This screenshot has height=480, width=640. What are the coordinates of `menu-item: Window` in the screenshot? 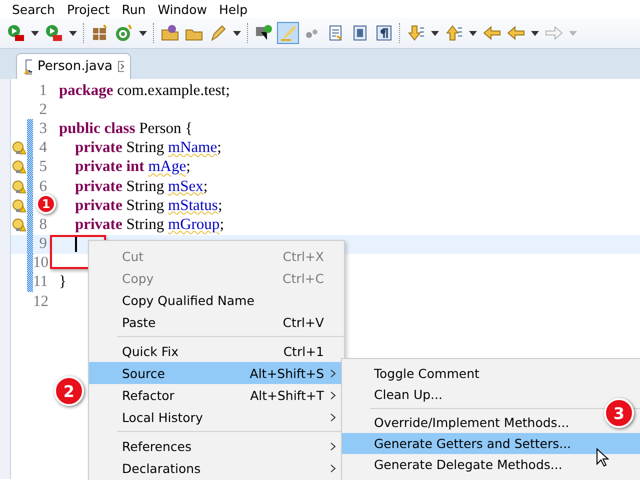 It's located at (182, 9).